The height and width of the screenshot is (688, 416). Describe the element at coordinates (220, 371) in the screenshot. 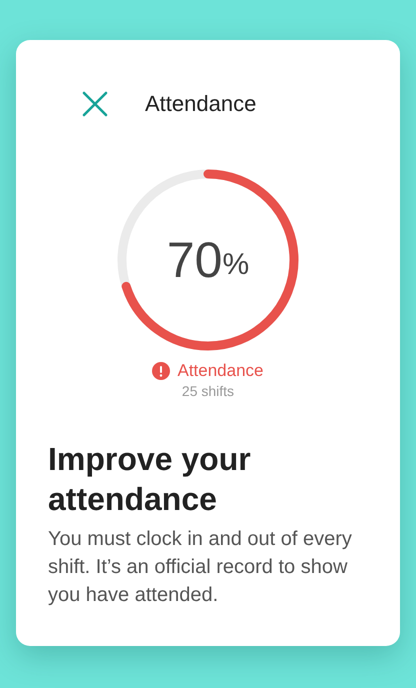

I see `status-label: Attendance` at that location.